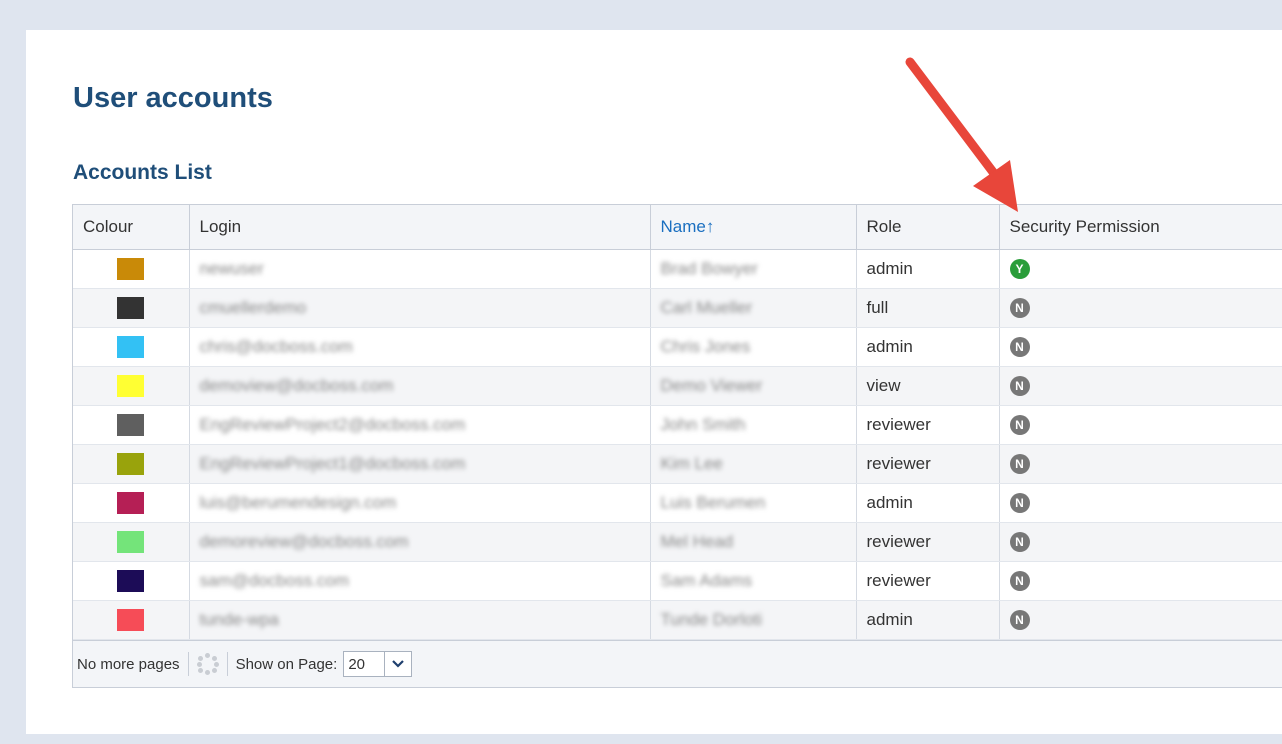 The image size is (1282, 744). What do you see at coordinates (677, 663) in the screenshot?
I see `table-footer: No more pages Show on Page: 20` at bounding box center [677, 663].